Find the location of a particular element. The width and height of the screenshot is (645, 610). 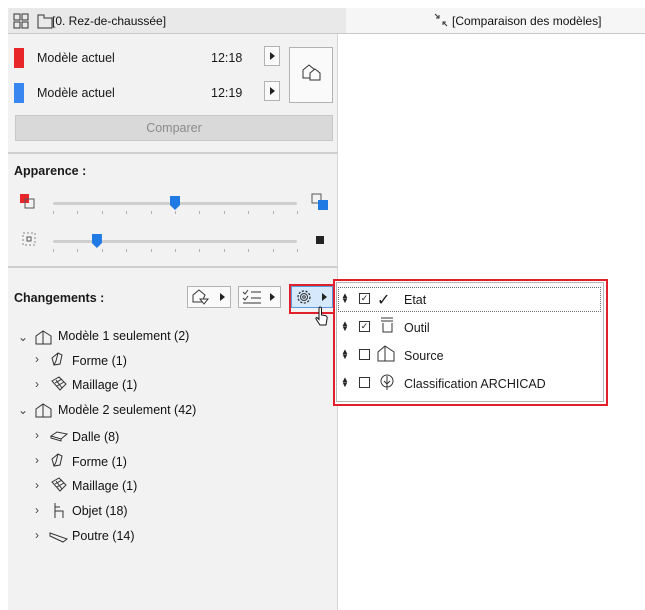

color-overlay-icon is located at coordinates (27, 201).